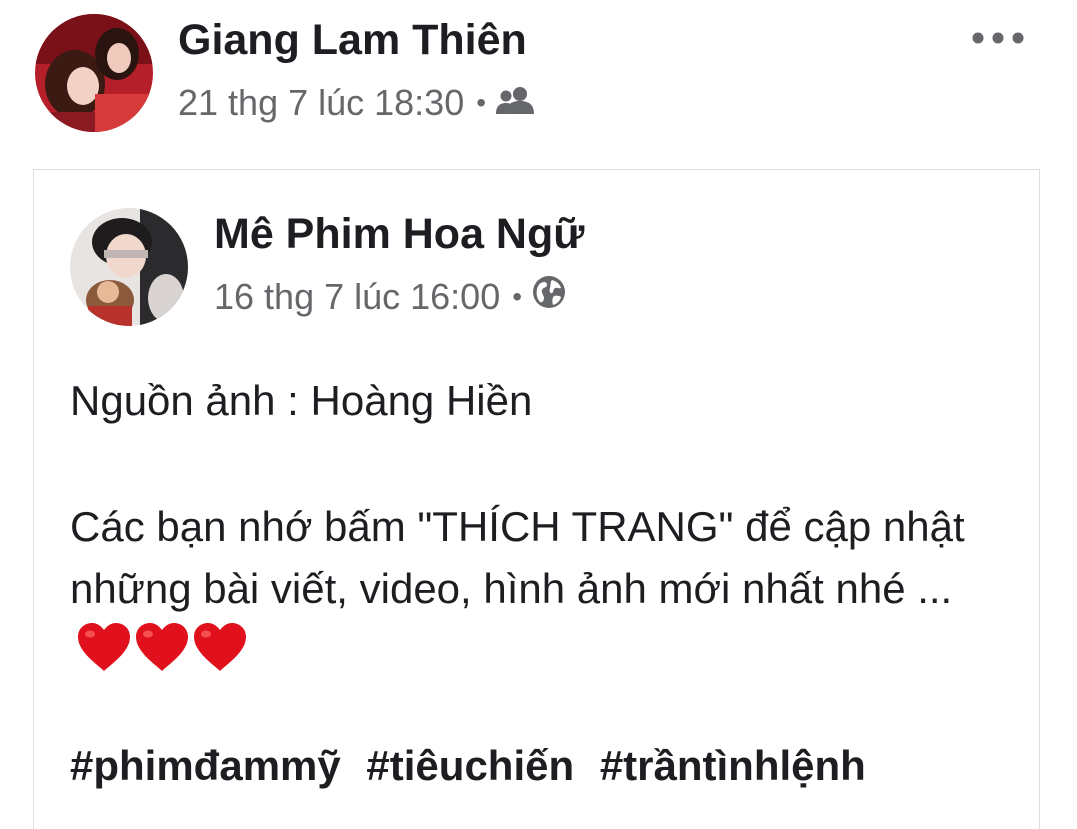 The width and height of the screenshot is (1077, 829). Describe the element at coordinates (321, 103) in the screenshot. I see `post-timestamp: 21 thg 7 lúc 18:30` at that location.